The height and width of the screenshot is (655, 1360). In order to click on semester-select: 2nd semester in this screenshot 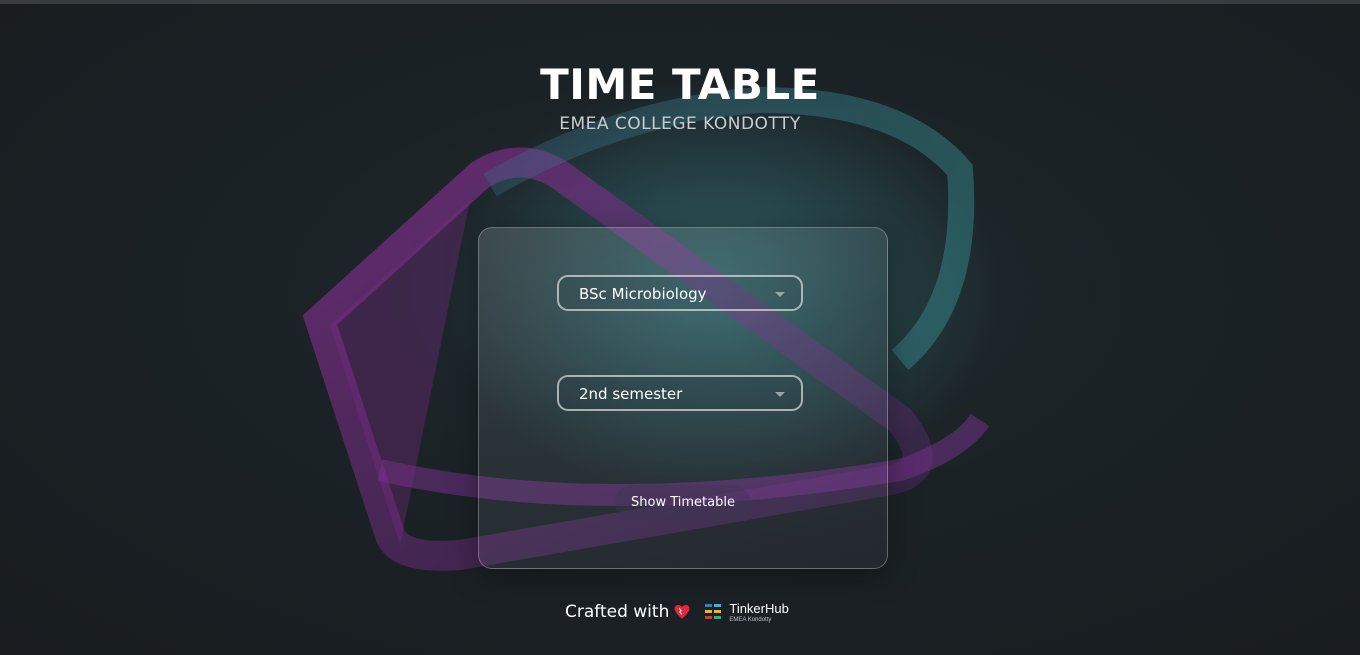, I will do `click(680, 393)`.